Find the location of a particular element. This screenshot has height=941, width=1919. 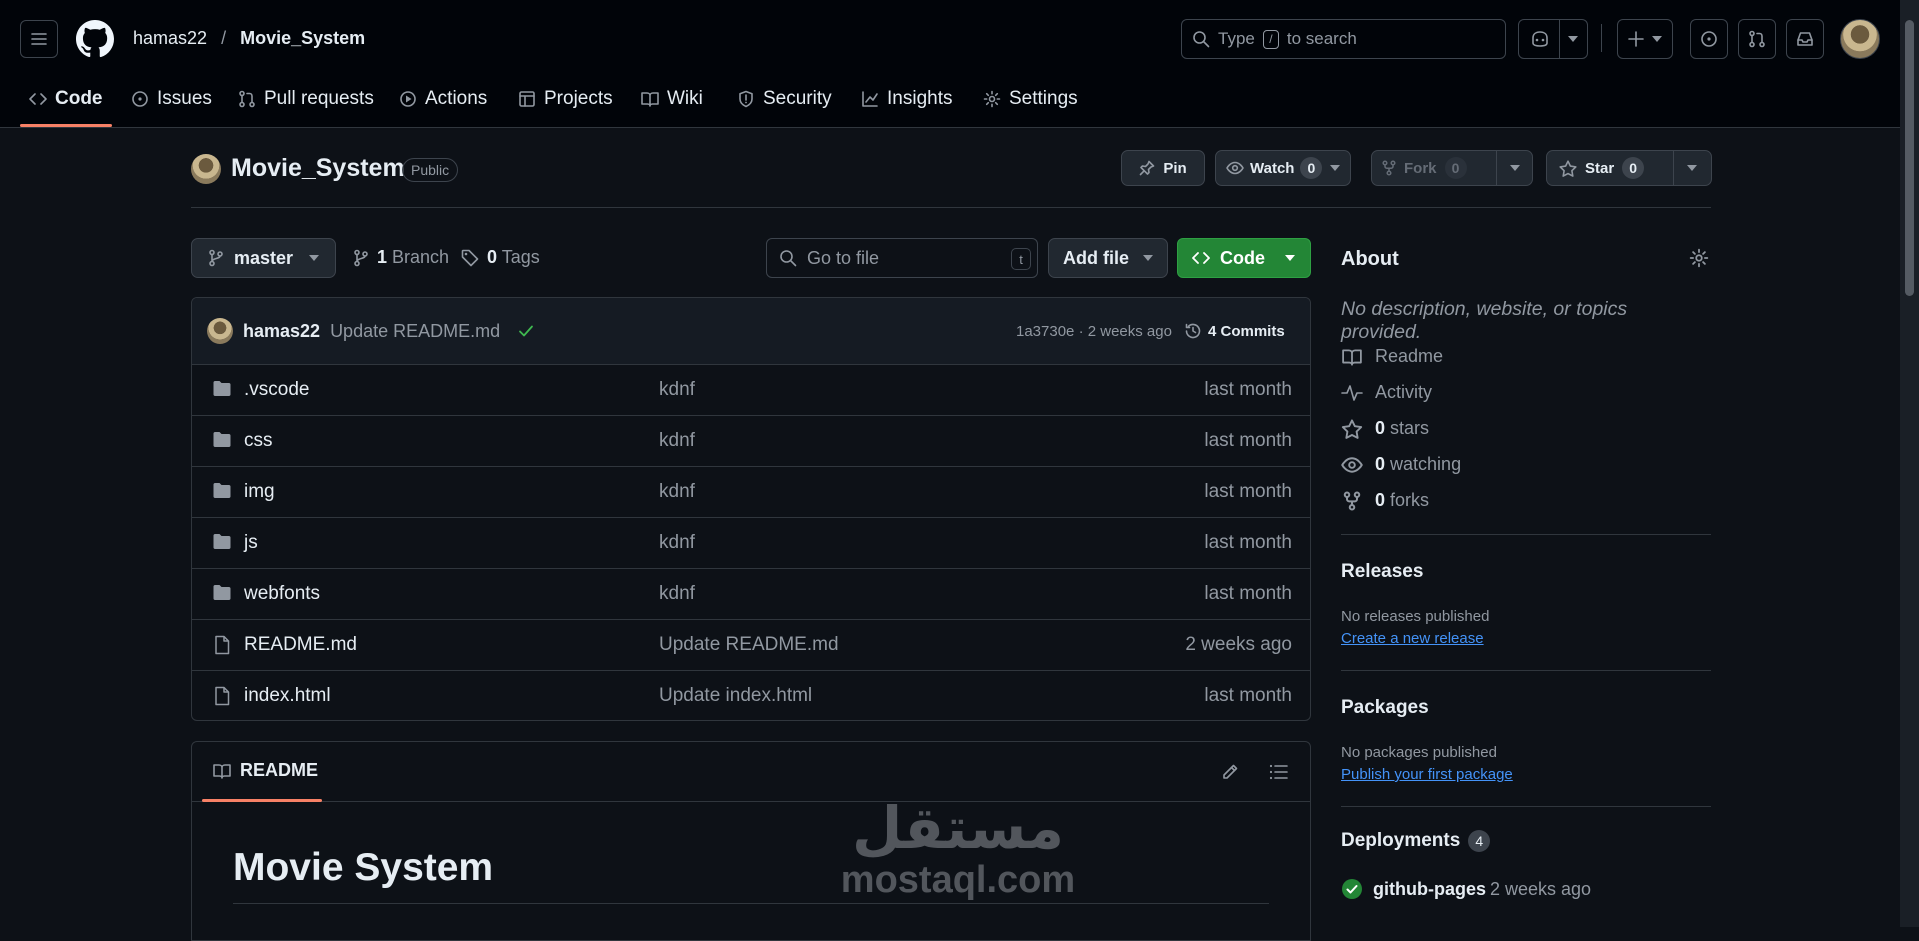

search-icon is located at coordinates (1201, 39).